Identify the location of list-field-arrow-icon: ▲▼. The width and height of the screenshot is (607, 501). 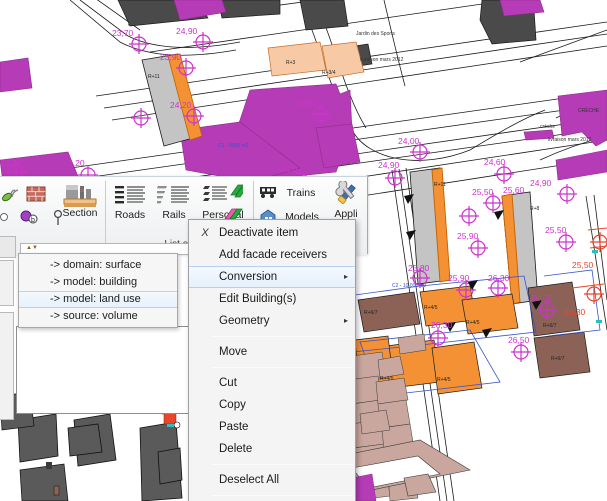
(32, 248).